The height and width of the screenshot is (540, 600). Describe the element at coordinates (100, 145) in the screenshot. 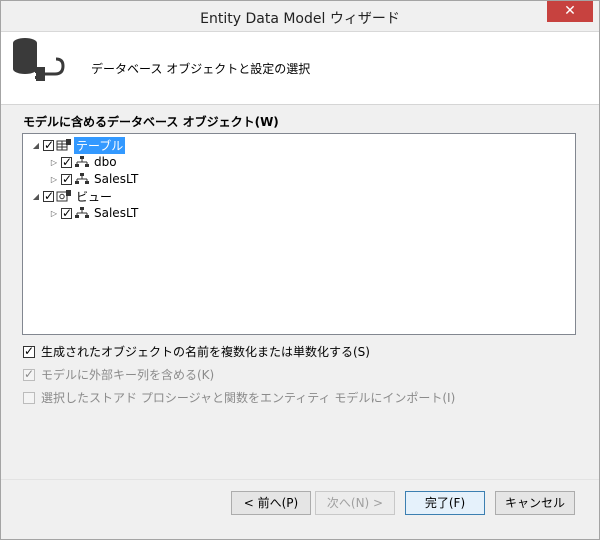

I see `tree-node-label: テーブル` at that location.